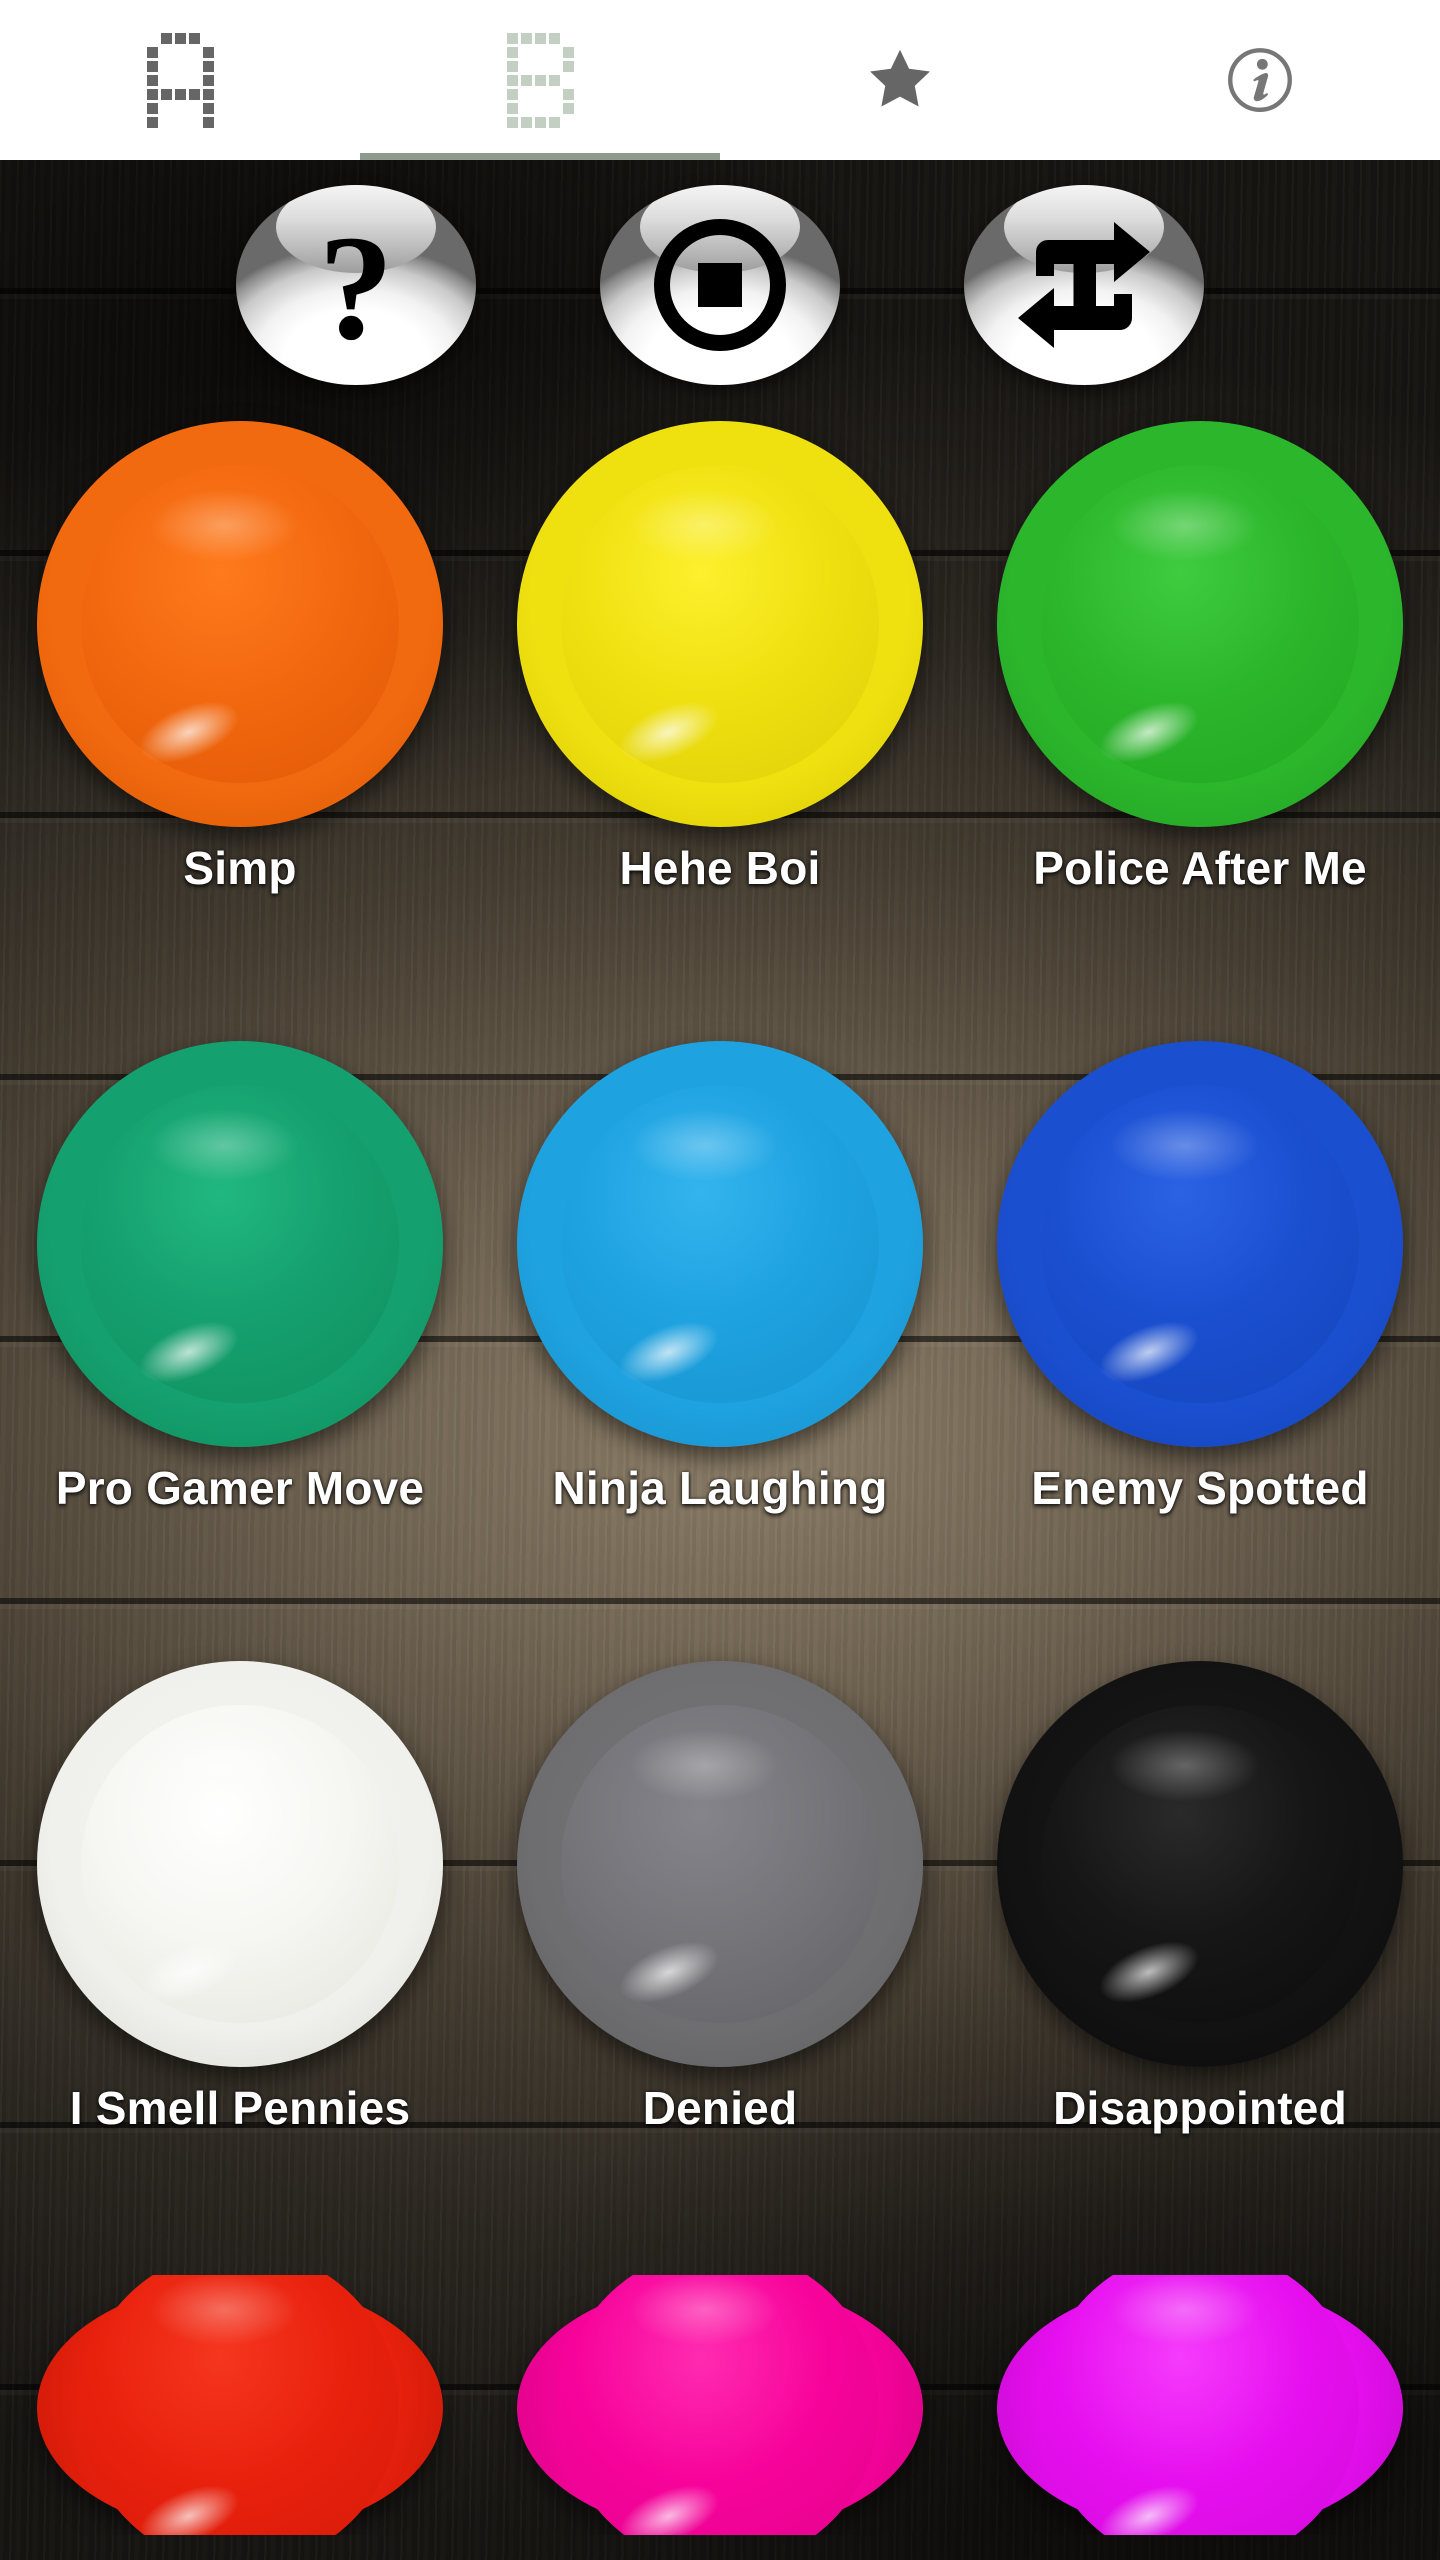 The height and width of the screenshot is (2560, 1440). I want to click on stop-button, so click(720, 285).